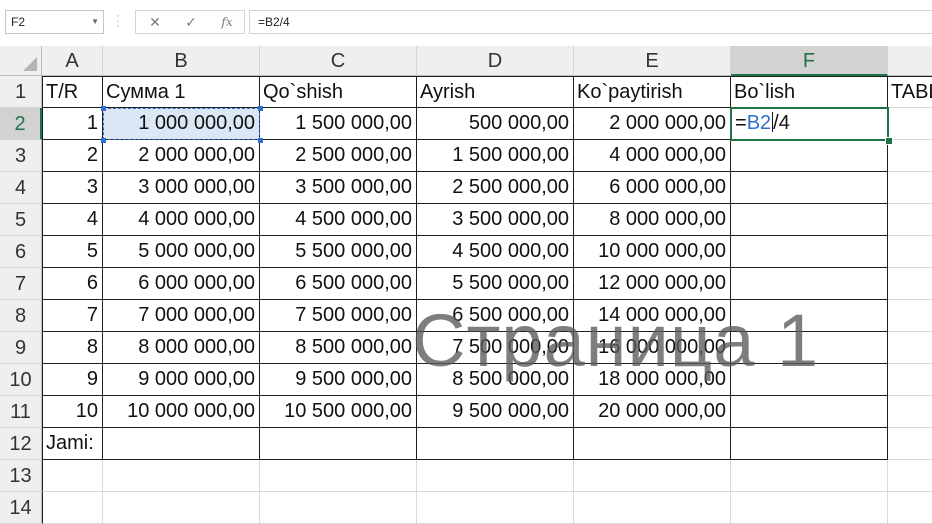  What do you see at coordinates (338, 61) in the screenshot?
I see `column-header-c: C` at bounding box center [338, 61].